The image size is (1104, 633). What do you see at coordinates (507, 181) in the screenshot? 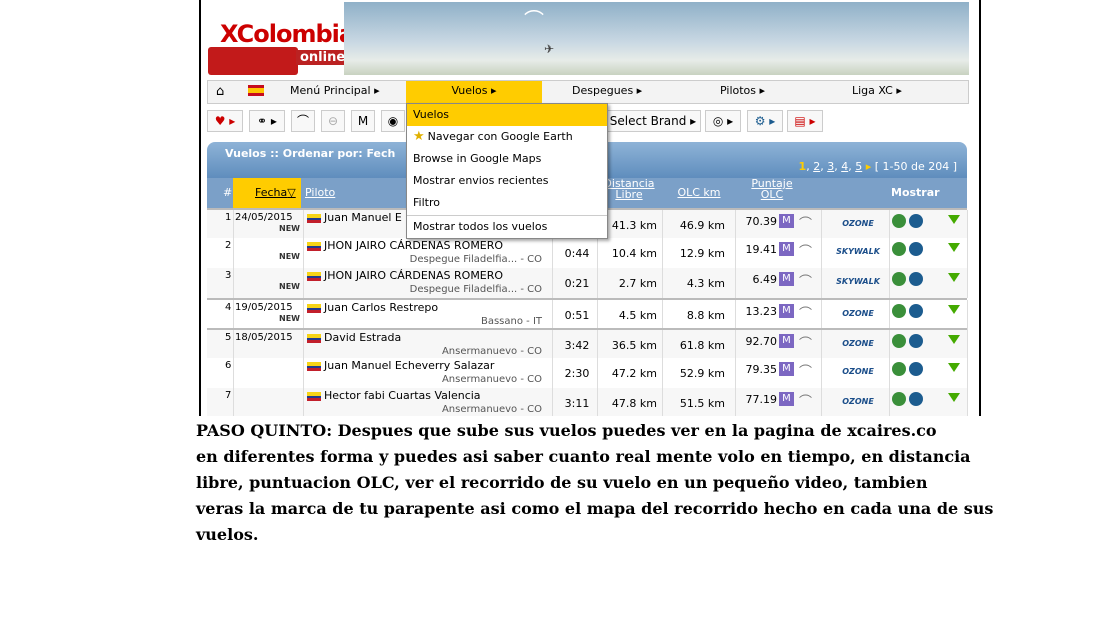
I see `dropdown-item-recent: Mostrar envios recientes` at bounding box center [507, 181].